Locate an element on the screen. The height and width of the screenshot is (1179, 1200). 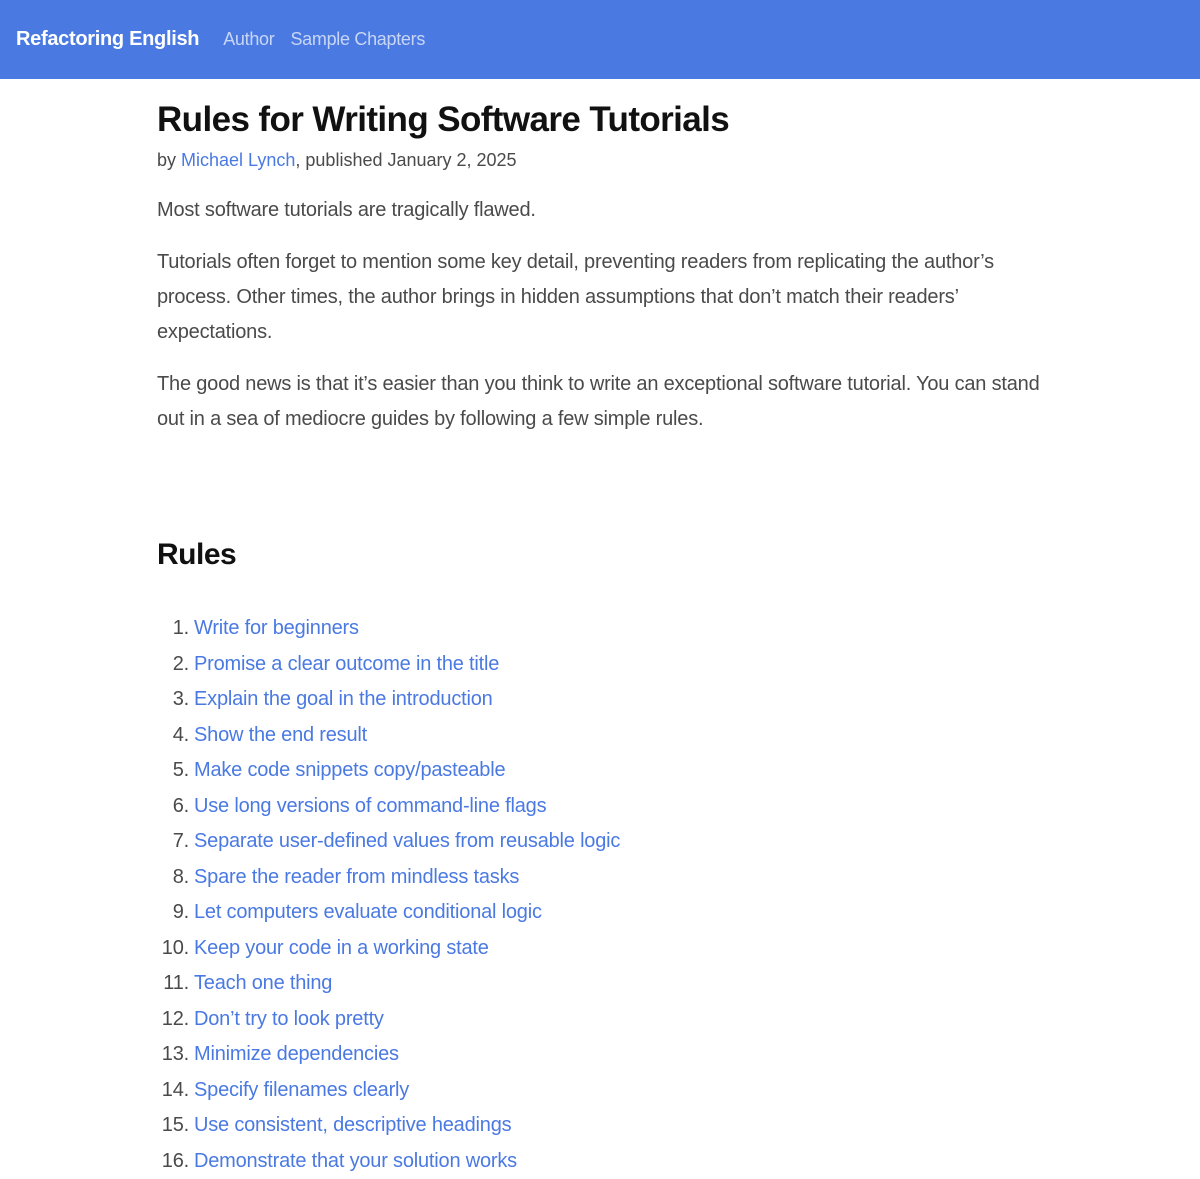
rule-item: 3. Explain the goal in the introduction is located at coordinates (602, 700).